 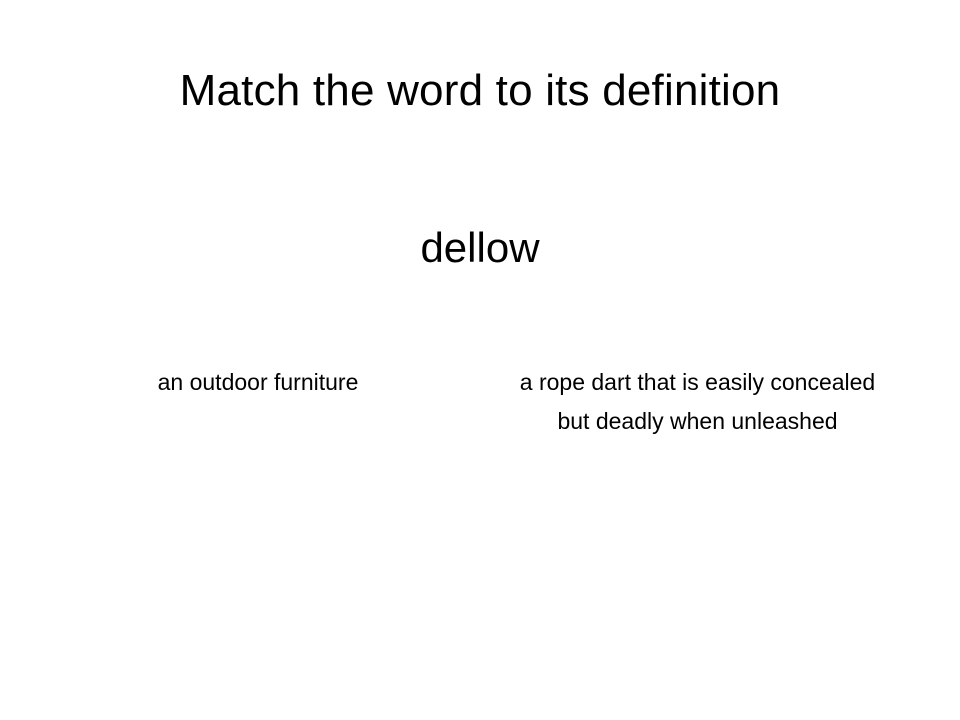 What do you see at coordinates (480, 90) in the screenshot?
I see `slide-title: Match the word to its definition` at bounding box center [480, 90].